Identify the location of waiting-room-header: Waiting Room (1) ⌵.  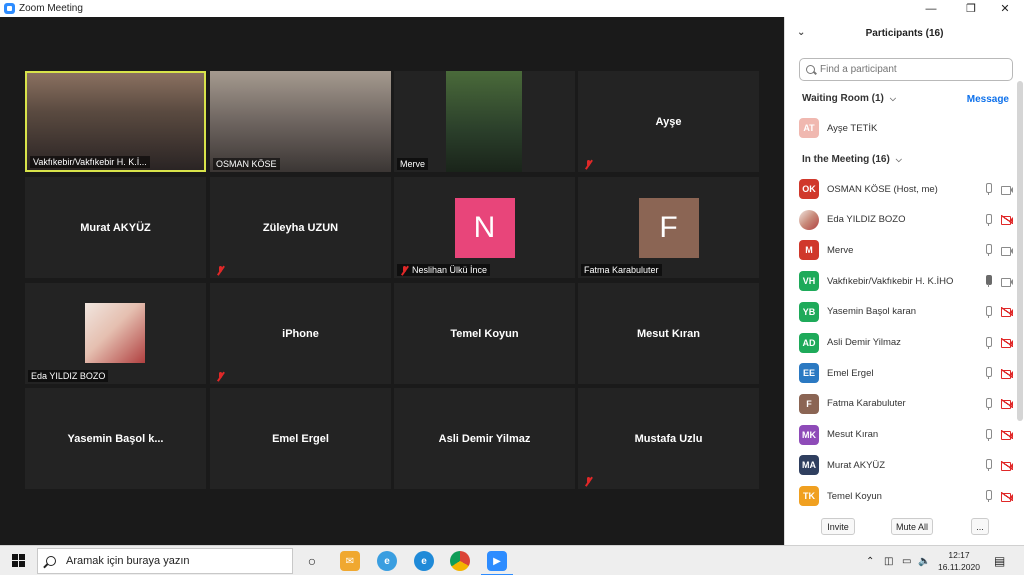
(849, 98).